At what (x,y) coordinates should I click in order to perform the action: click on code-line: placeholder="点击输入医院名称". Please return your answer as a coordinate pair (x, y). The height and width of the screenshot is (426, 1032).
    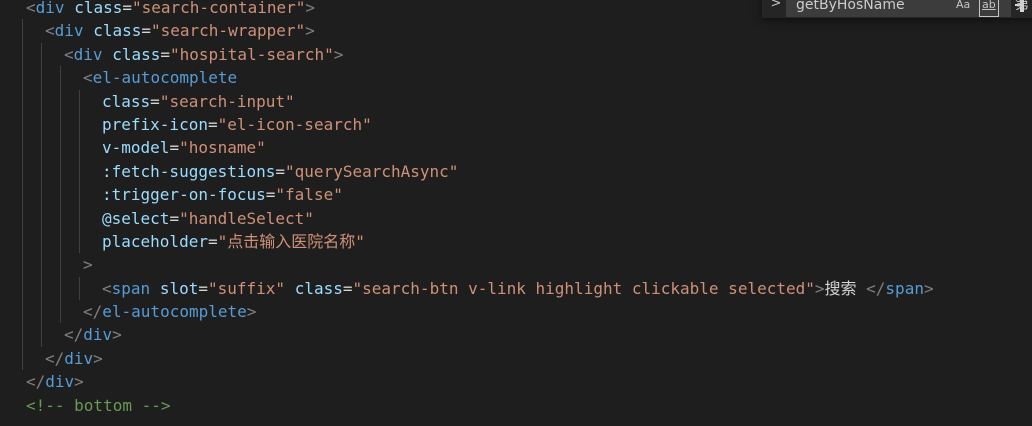
    Looking at the image, I should click on (516, 241).